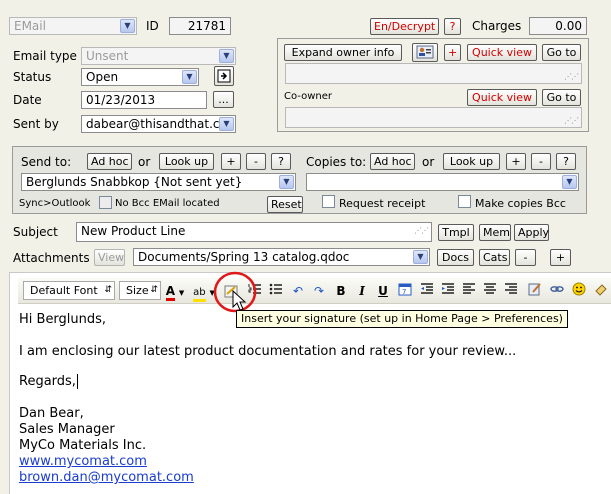 Image resolution: width=611 pixels, height=494 pixels. Describe the element at coordinates (471, 161) in the screenshot. I see `copies-lookup-button: Look up` at that location.